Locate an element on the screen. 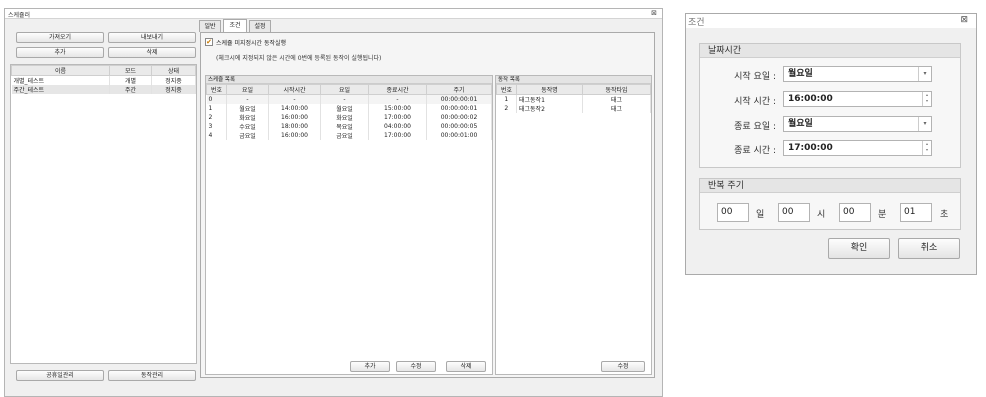 Image resolution: width=986 pixels, height=397 pixels. edit-action-button: 수정 is located at coordinates (623, 366).